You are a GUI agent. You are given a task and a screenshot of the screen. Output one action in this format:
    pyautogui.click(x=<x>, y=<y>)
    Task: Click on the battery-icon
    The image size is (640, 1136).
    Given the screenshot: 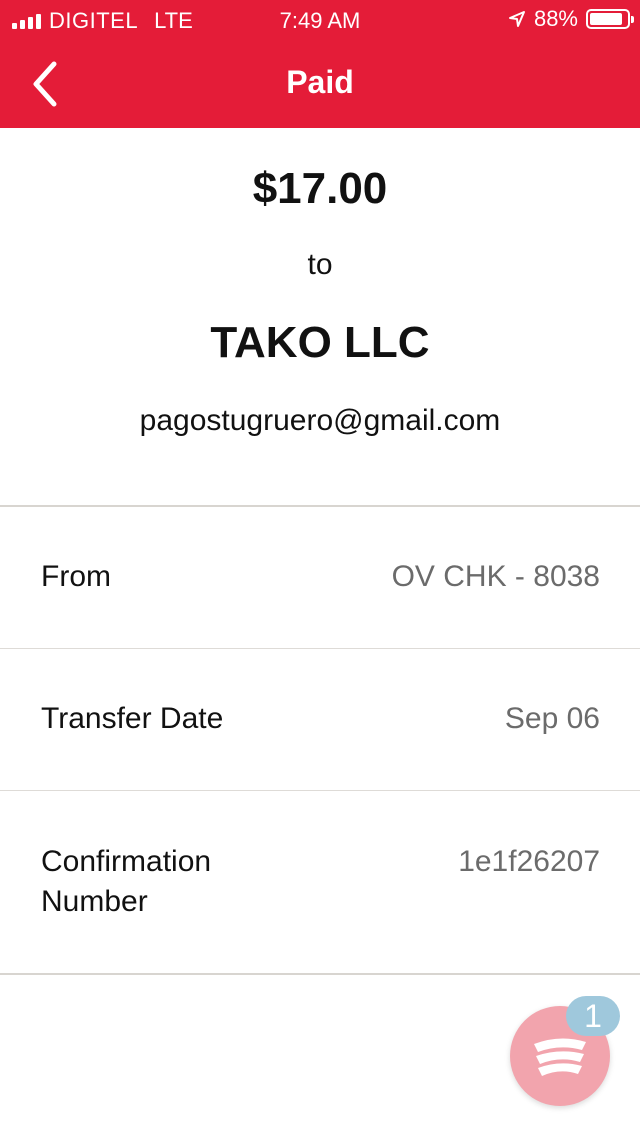 What is the action you would take?
    pyautogui.click(x=610, y=19)
    